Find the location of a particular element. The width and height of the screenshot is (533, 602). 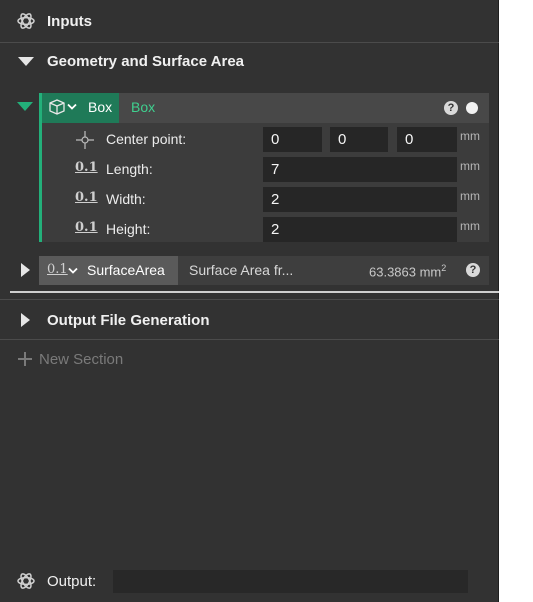

section-title: Output File Generation is located at coordinates (128, 320).